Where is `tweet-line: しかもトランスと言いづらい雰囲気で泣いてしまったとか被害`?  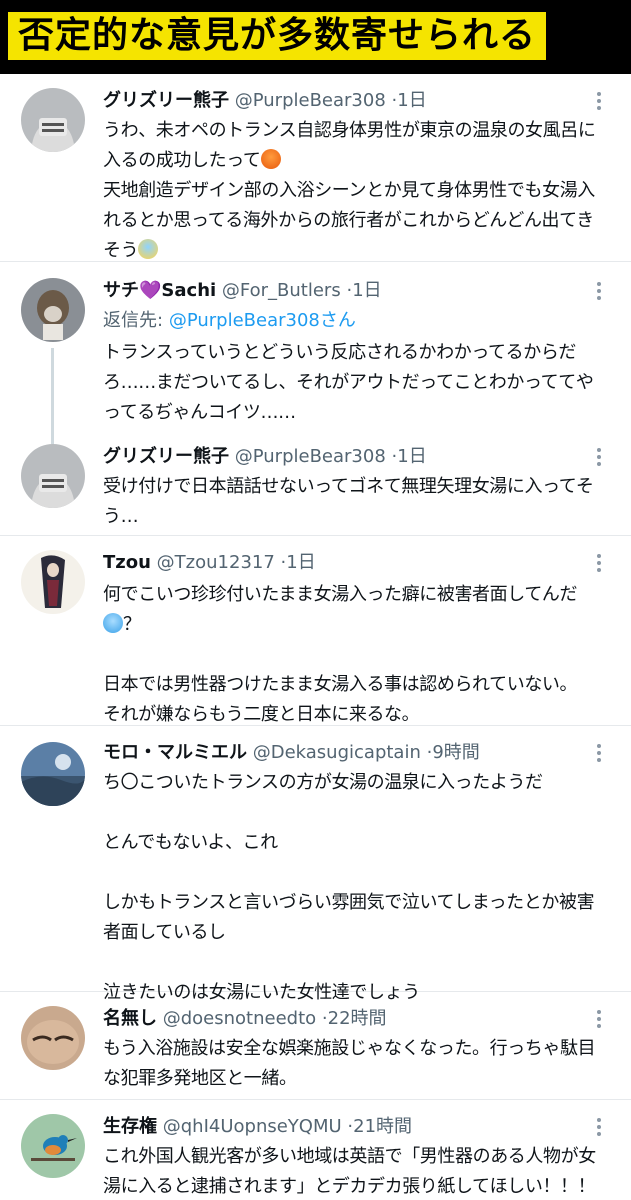 tweet-line: しかもトランスと言いづらい雰囲気で泣いてしまったとか被害 is located at coordinates (349, 902).